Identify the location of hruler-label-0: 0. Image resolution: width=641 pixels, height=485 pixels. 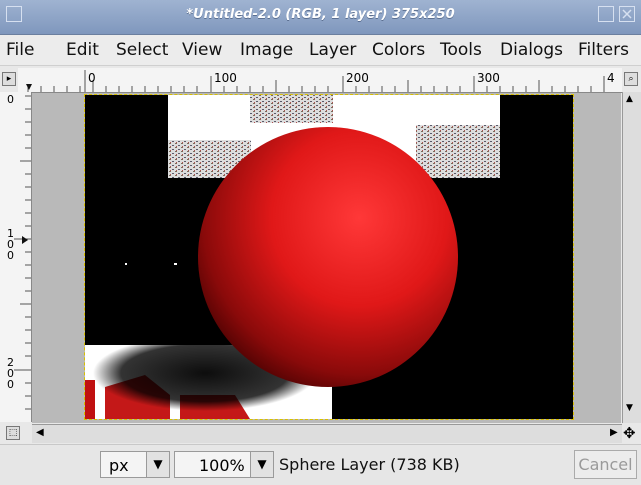
(92, 78).